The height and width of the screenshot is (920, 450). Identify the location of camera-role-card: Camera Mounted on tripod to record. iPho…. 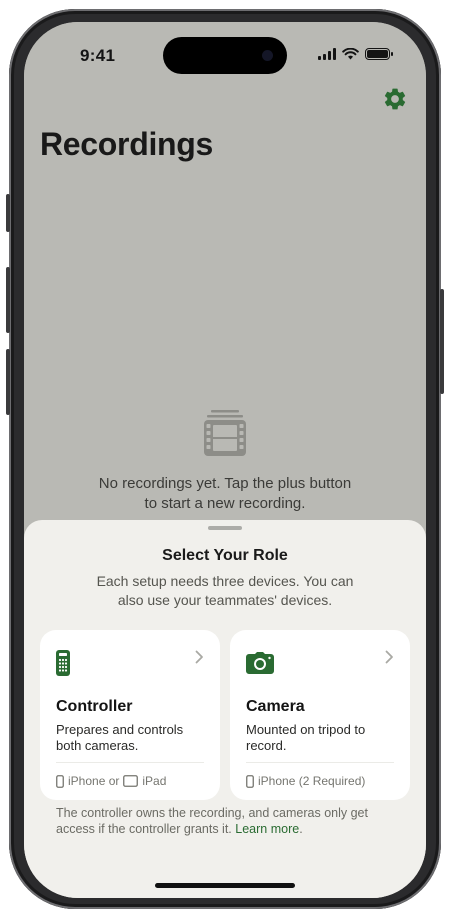
(320, 715).